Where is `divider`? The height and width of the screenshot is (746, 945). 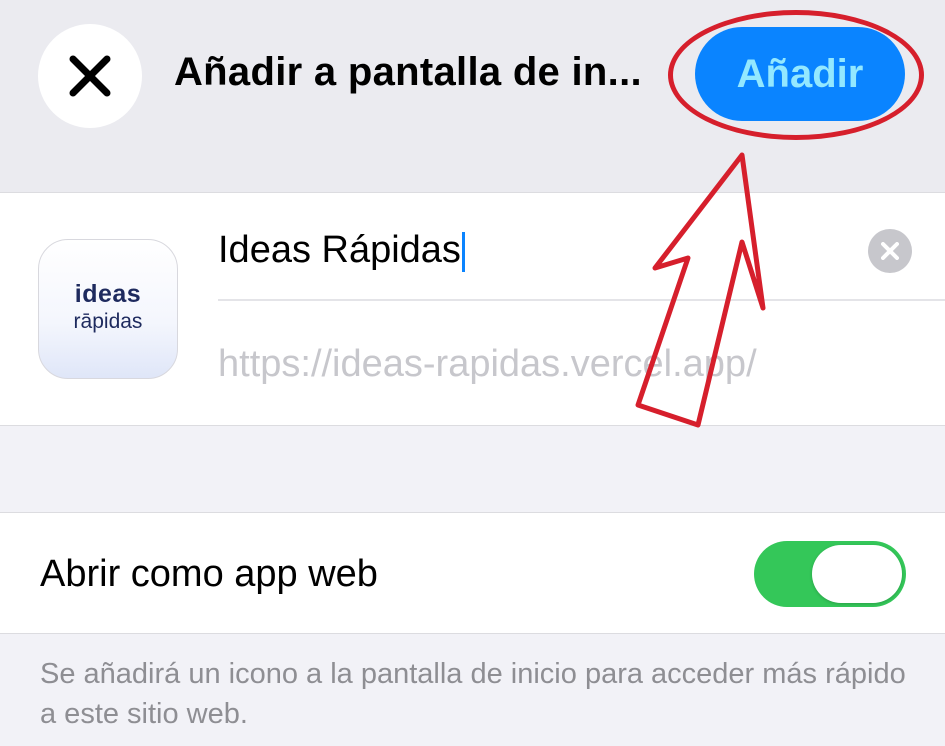
divider is located at coordinates (581, 300).